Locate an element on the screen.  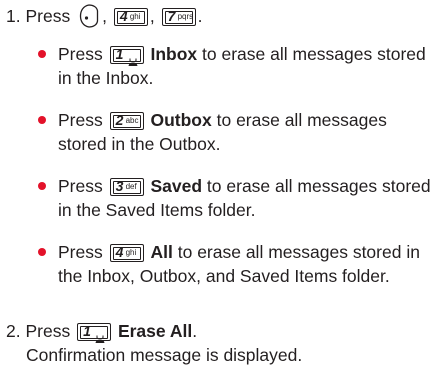
step-2-line: 2. Press 1 Erase All. is located at coordinates (154, 331).